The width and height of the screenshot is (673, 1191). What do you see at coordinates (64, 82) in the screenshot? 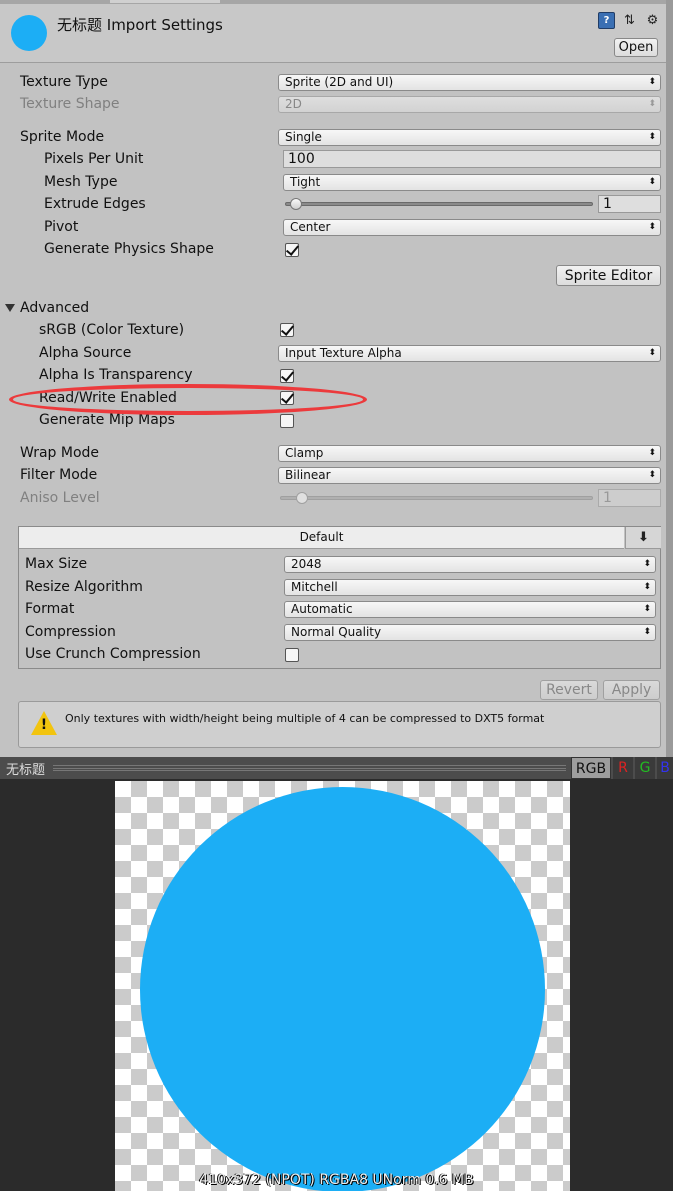
I see `texture-type-label: Texture Type` at bounding box center [64, 82].